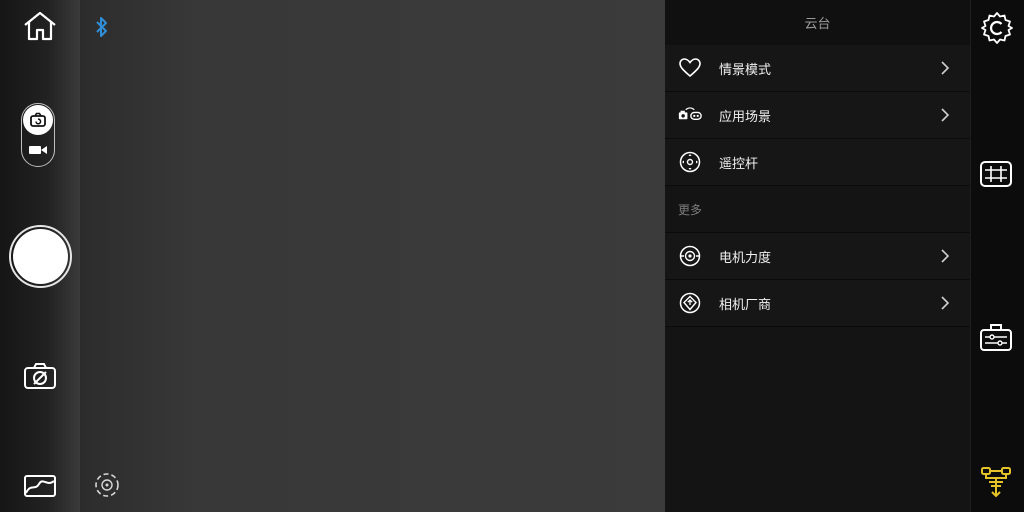  Describe the element at coordinates (40, 486) in the screenshot. I see `gallery-icon` at that location.